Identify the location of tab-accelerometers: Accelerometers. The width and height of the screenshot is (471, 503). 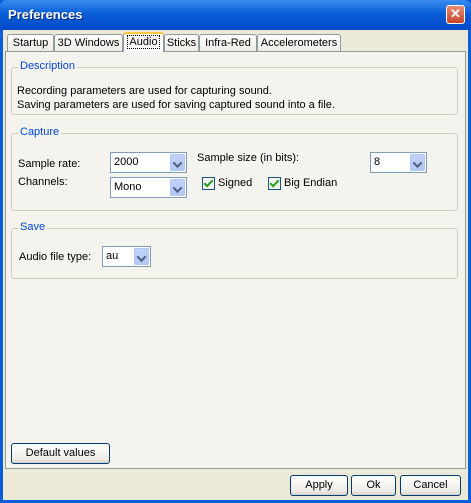
(299, 42).